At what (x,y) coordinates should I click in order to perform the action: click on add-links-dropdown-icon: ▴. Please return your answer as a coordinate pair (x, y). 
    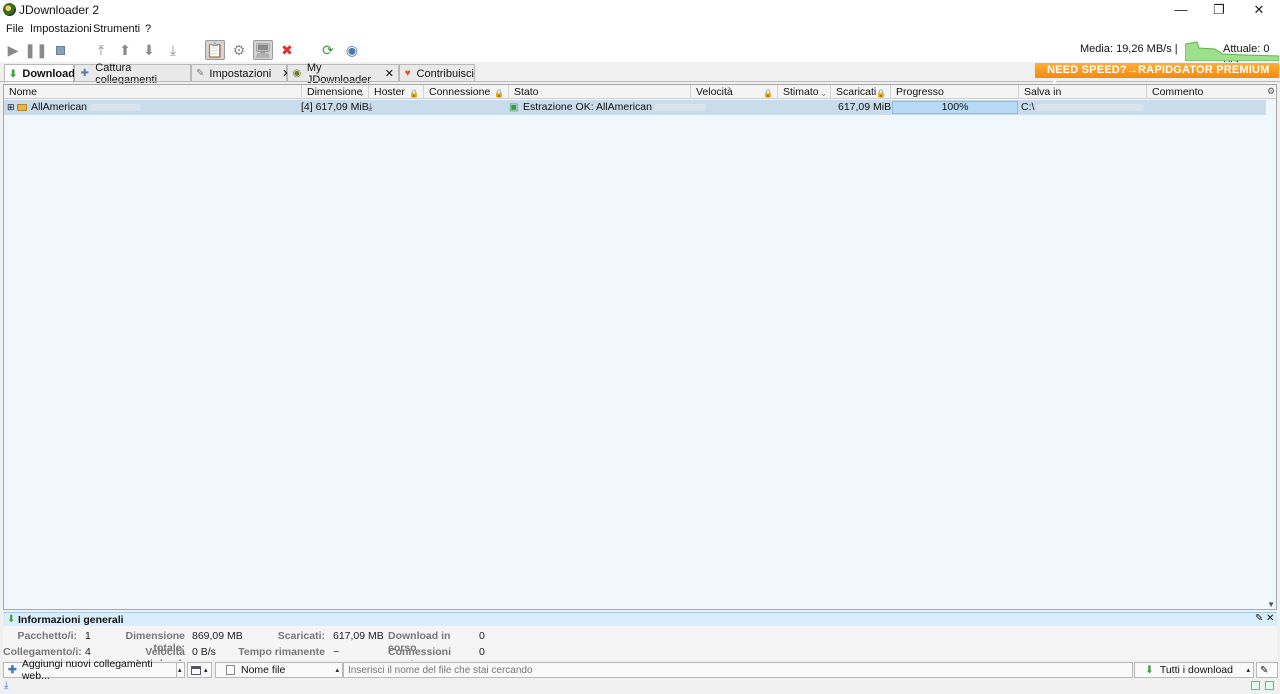
    Looking at the image, I should click on (180, 670).